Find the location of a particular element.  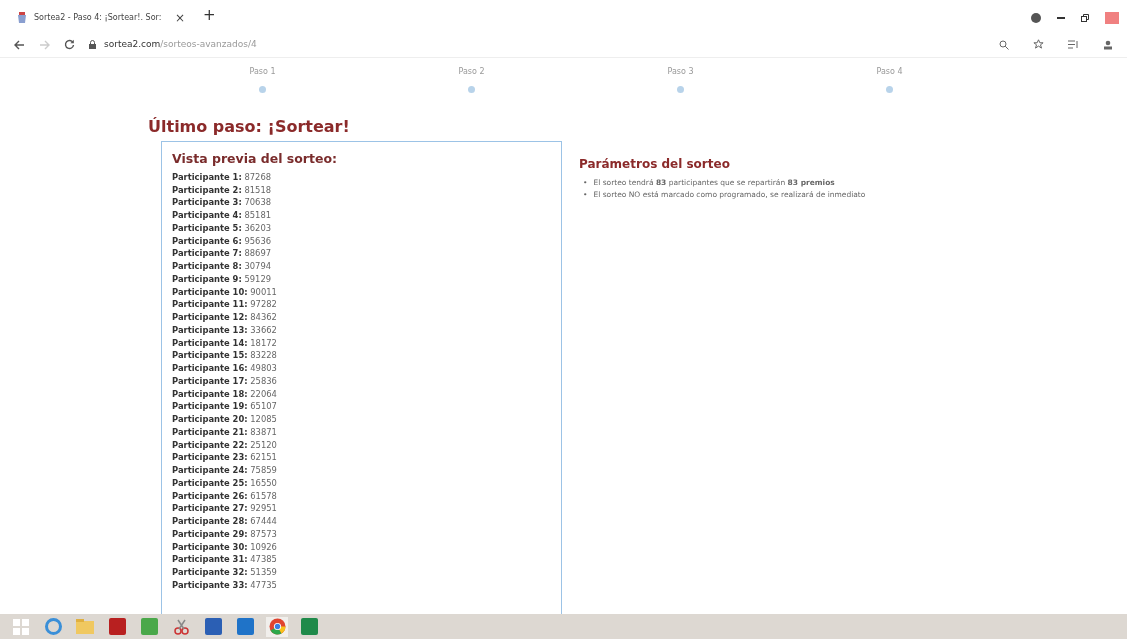

url-text: sortea2.com/sorteos-avanzados/4 is located at coordinates (180, 44).